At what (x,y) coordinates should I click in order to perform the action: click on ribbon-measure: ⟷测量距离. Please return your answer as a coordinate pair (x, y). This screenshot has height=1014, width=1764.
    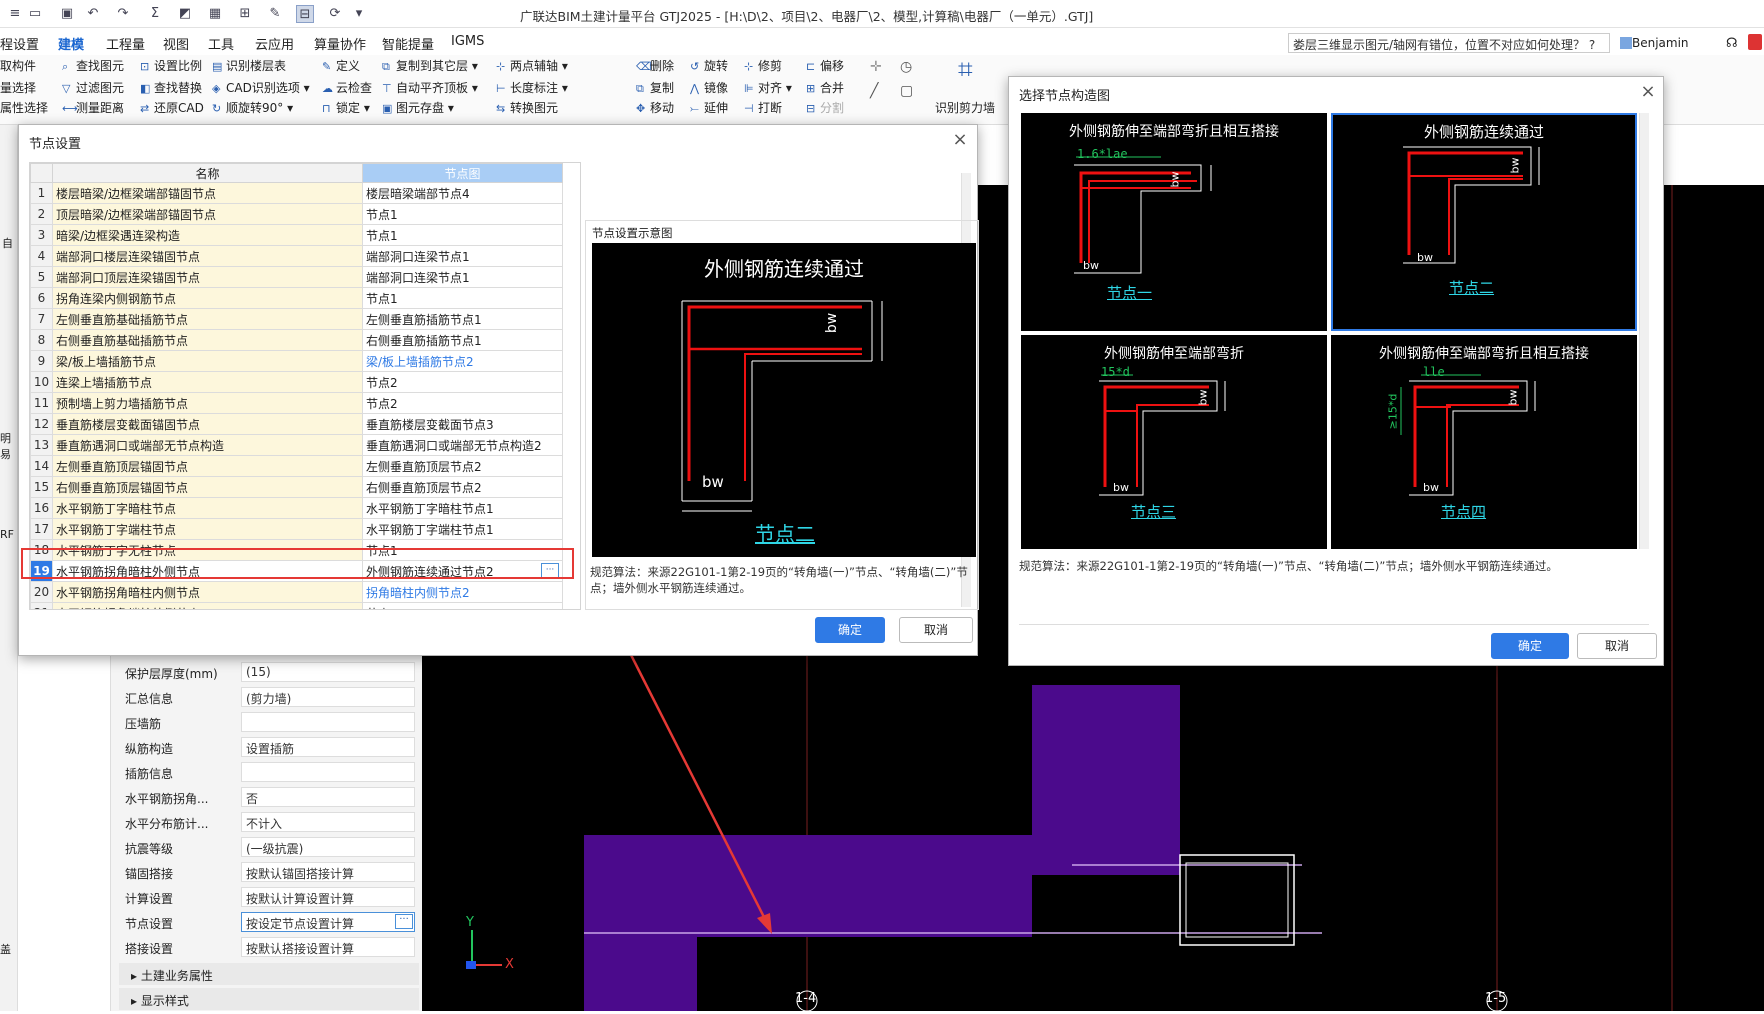
    Looking at the image, I should click on (93, 107).